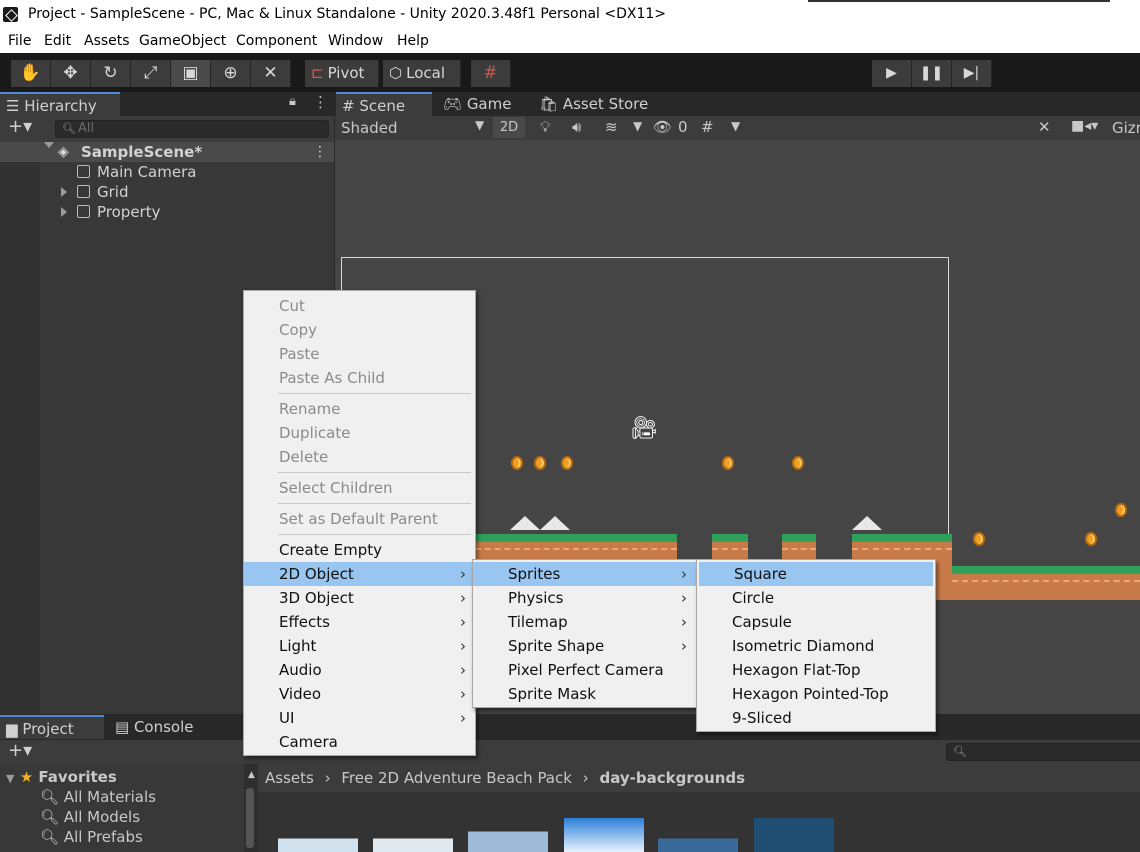  Describe the element at coordinates (359, 306) in the screenshot. I see `menu-item-cut: Cut` at that location.